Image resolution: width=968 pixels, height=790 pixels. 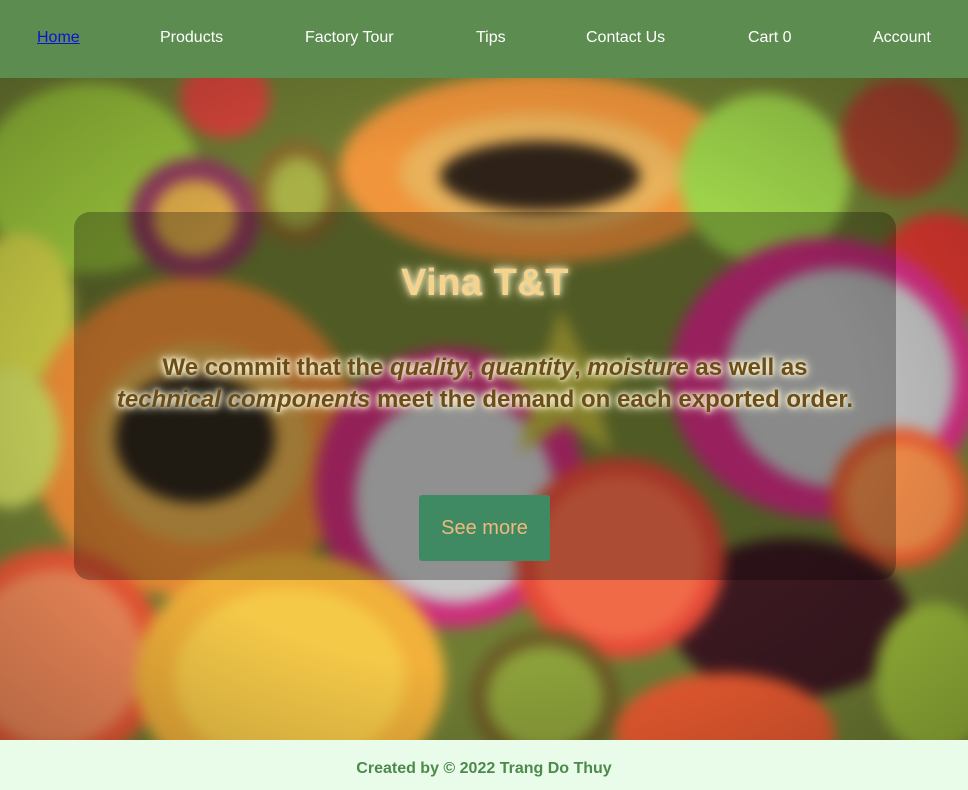 I want to click on nav-cart-link: Cart 0, so click(x=770, y=38).